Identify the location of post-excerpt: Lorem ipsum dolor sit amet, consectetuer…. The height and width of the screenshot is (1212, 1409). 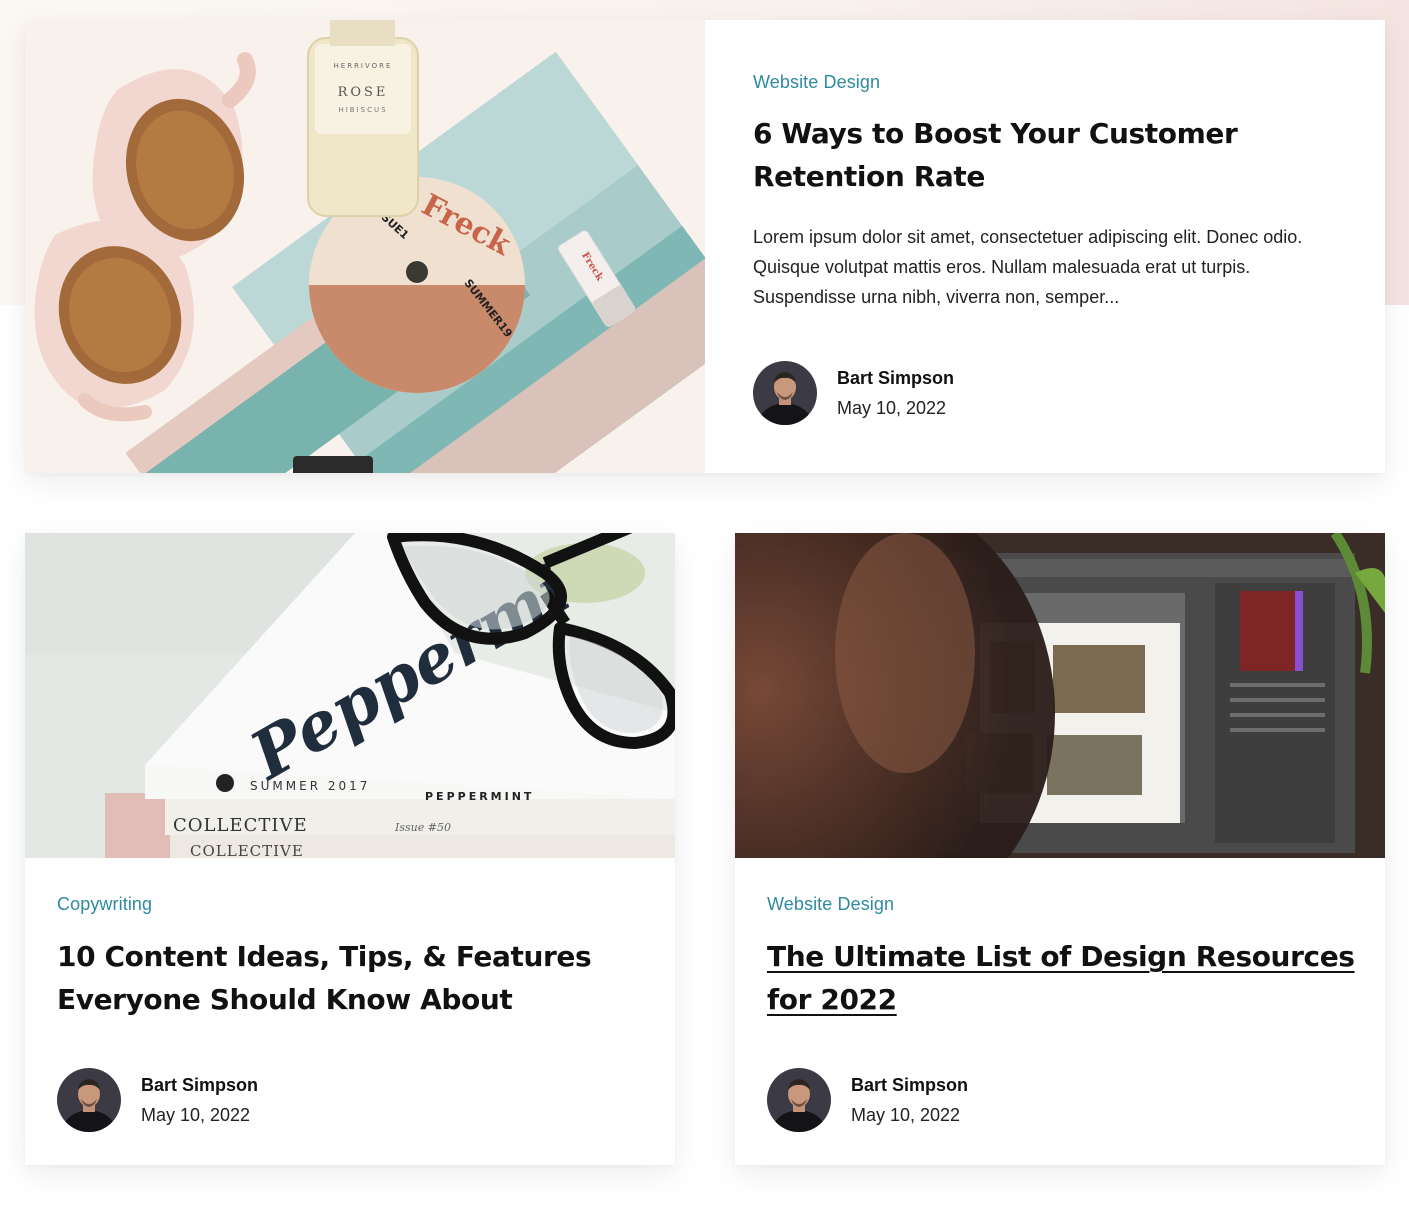
(1028, 267).